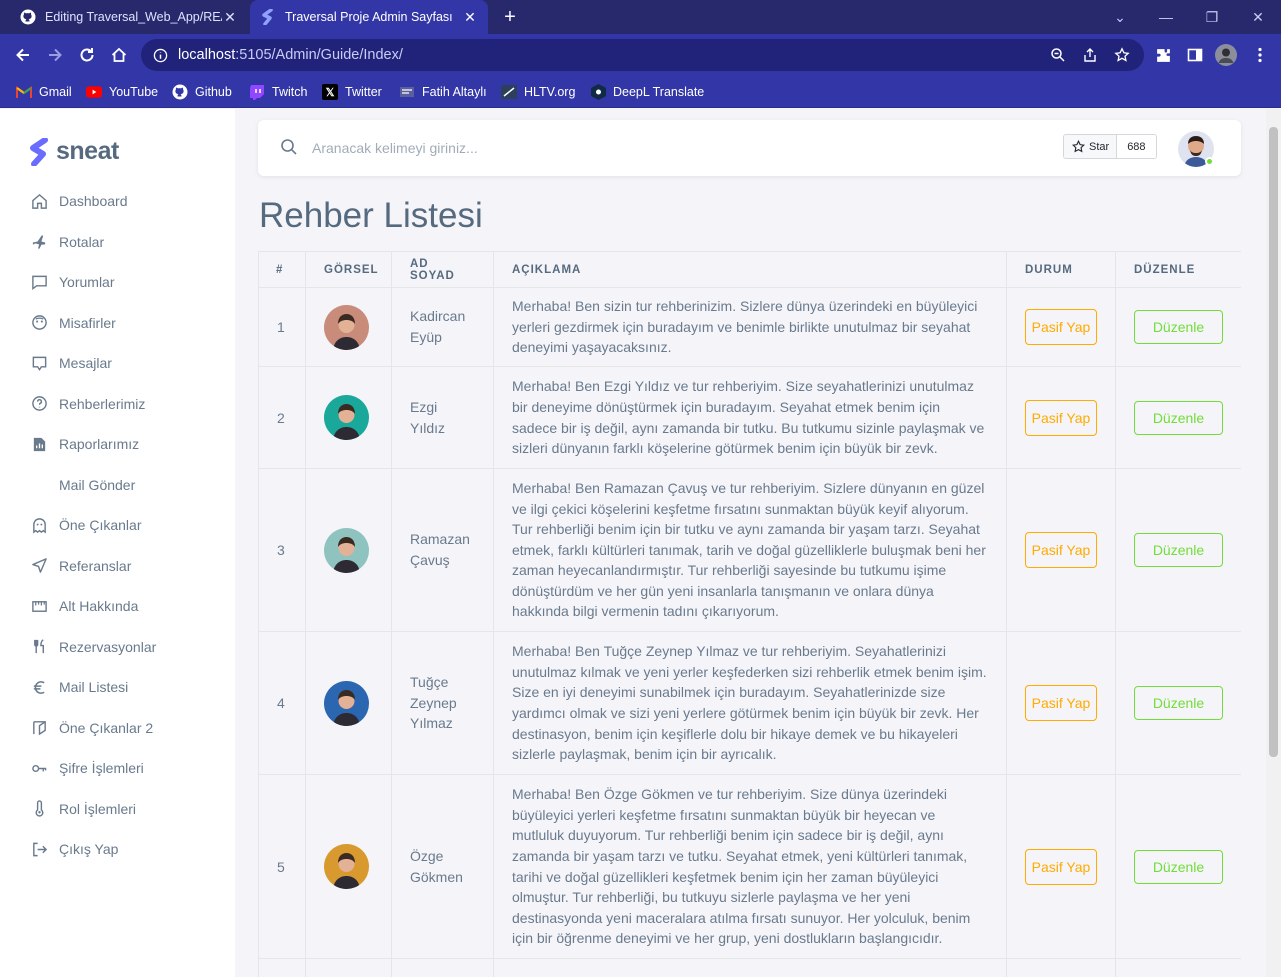 This screenshot has width=1281, height=977. What do you see at coordinates (83, 809) in the screenshot?
I see `sidebar-item-rol-i-şlemleri: Rol İşlemleri` at bounding box center [83, 809].